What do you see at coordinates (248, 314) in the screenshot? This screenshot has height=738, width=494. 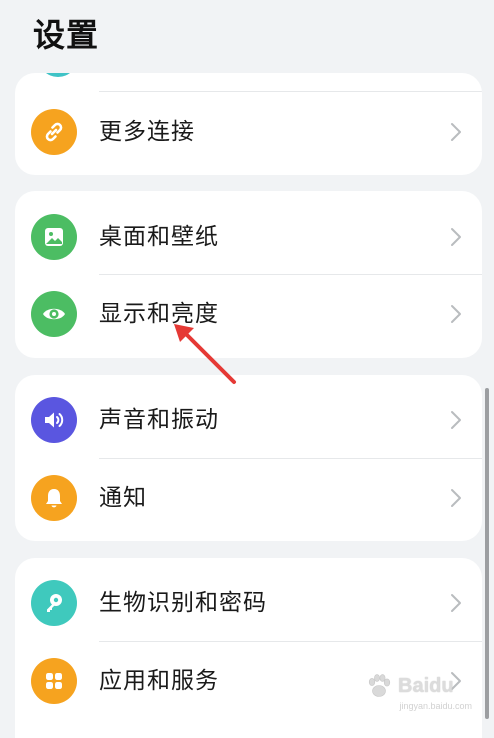 I see `settings-item-display-brightness: 显示和亮度` at bounding box center [248, 314].